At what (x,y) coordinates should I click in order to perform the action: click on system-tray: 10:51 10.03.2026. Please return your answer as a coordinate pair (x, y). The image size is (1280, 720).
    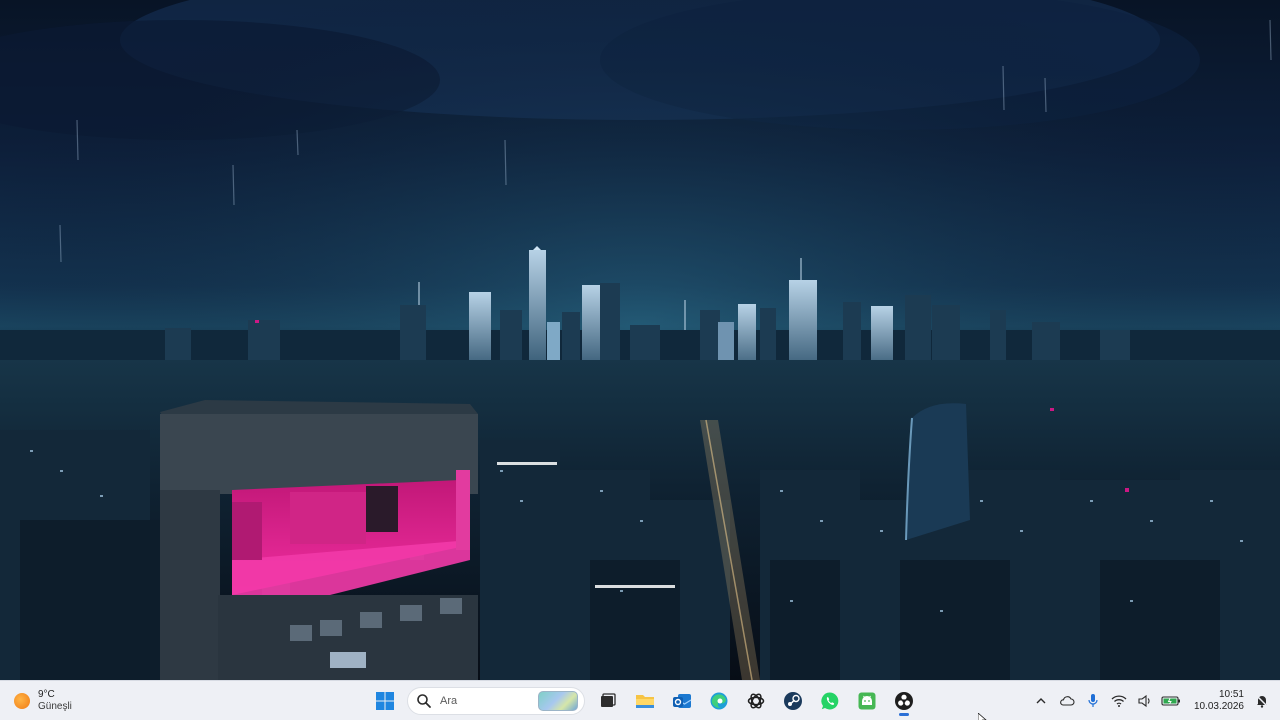
    Looking at the image, I should click on (1154, 700).